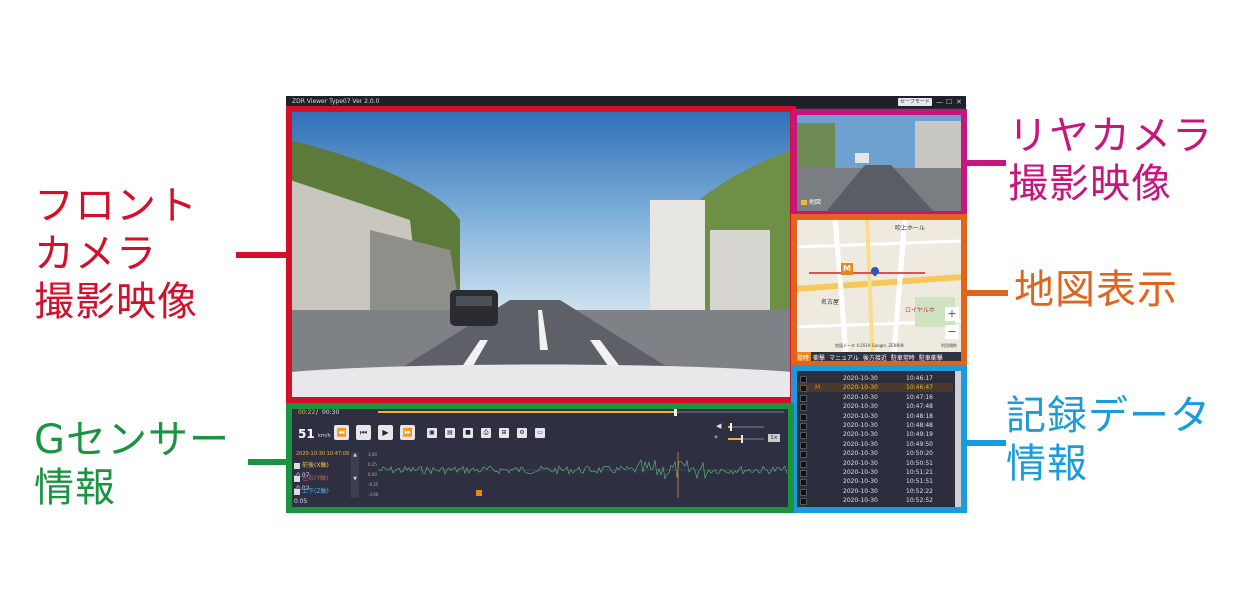 Image resolution: width=1252 pixels, height=605 pixels. Describe the element at coordinates (540, 458) in the screenshot. I see `gsensor-frame` at that location.